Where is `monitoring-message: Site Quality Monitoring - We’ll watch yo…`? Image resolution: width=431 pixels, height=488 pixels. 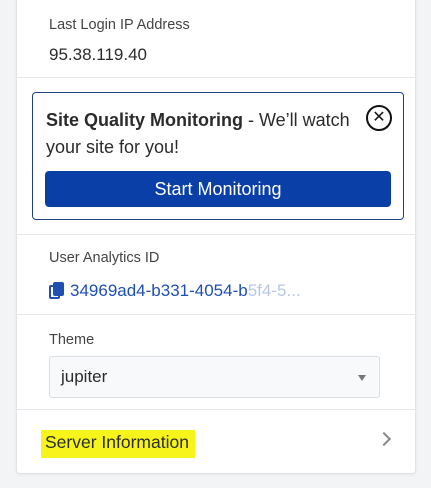 monitoring-message: Site Quality Monitoring - We’ll watch yo… is located at coordinates (201, 134).